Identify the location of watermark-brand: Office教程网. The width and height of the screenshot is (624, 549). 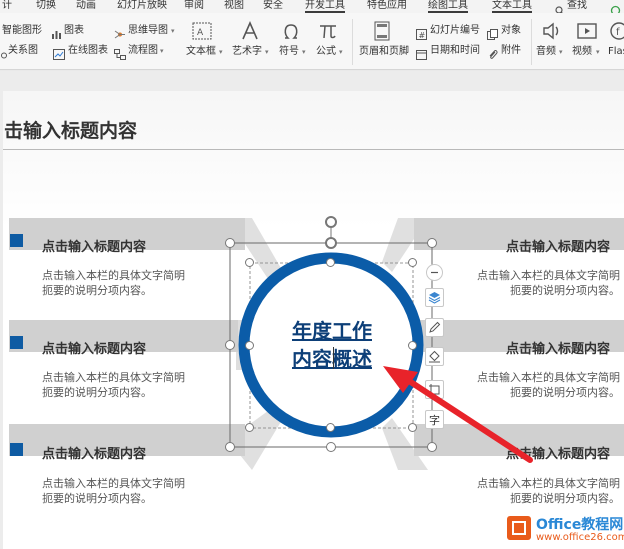
(580, 525).